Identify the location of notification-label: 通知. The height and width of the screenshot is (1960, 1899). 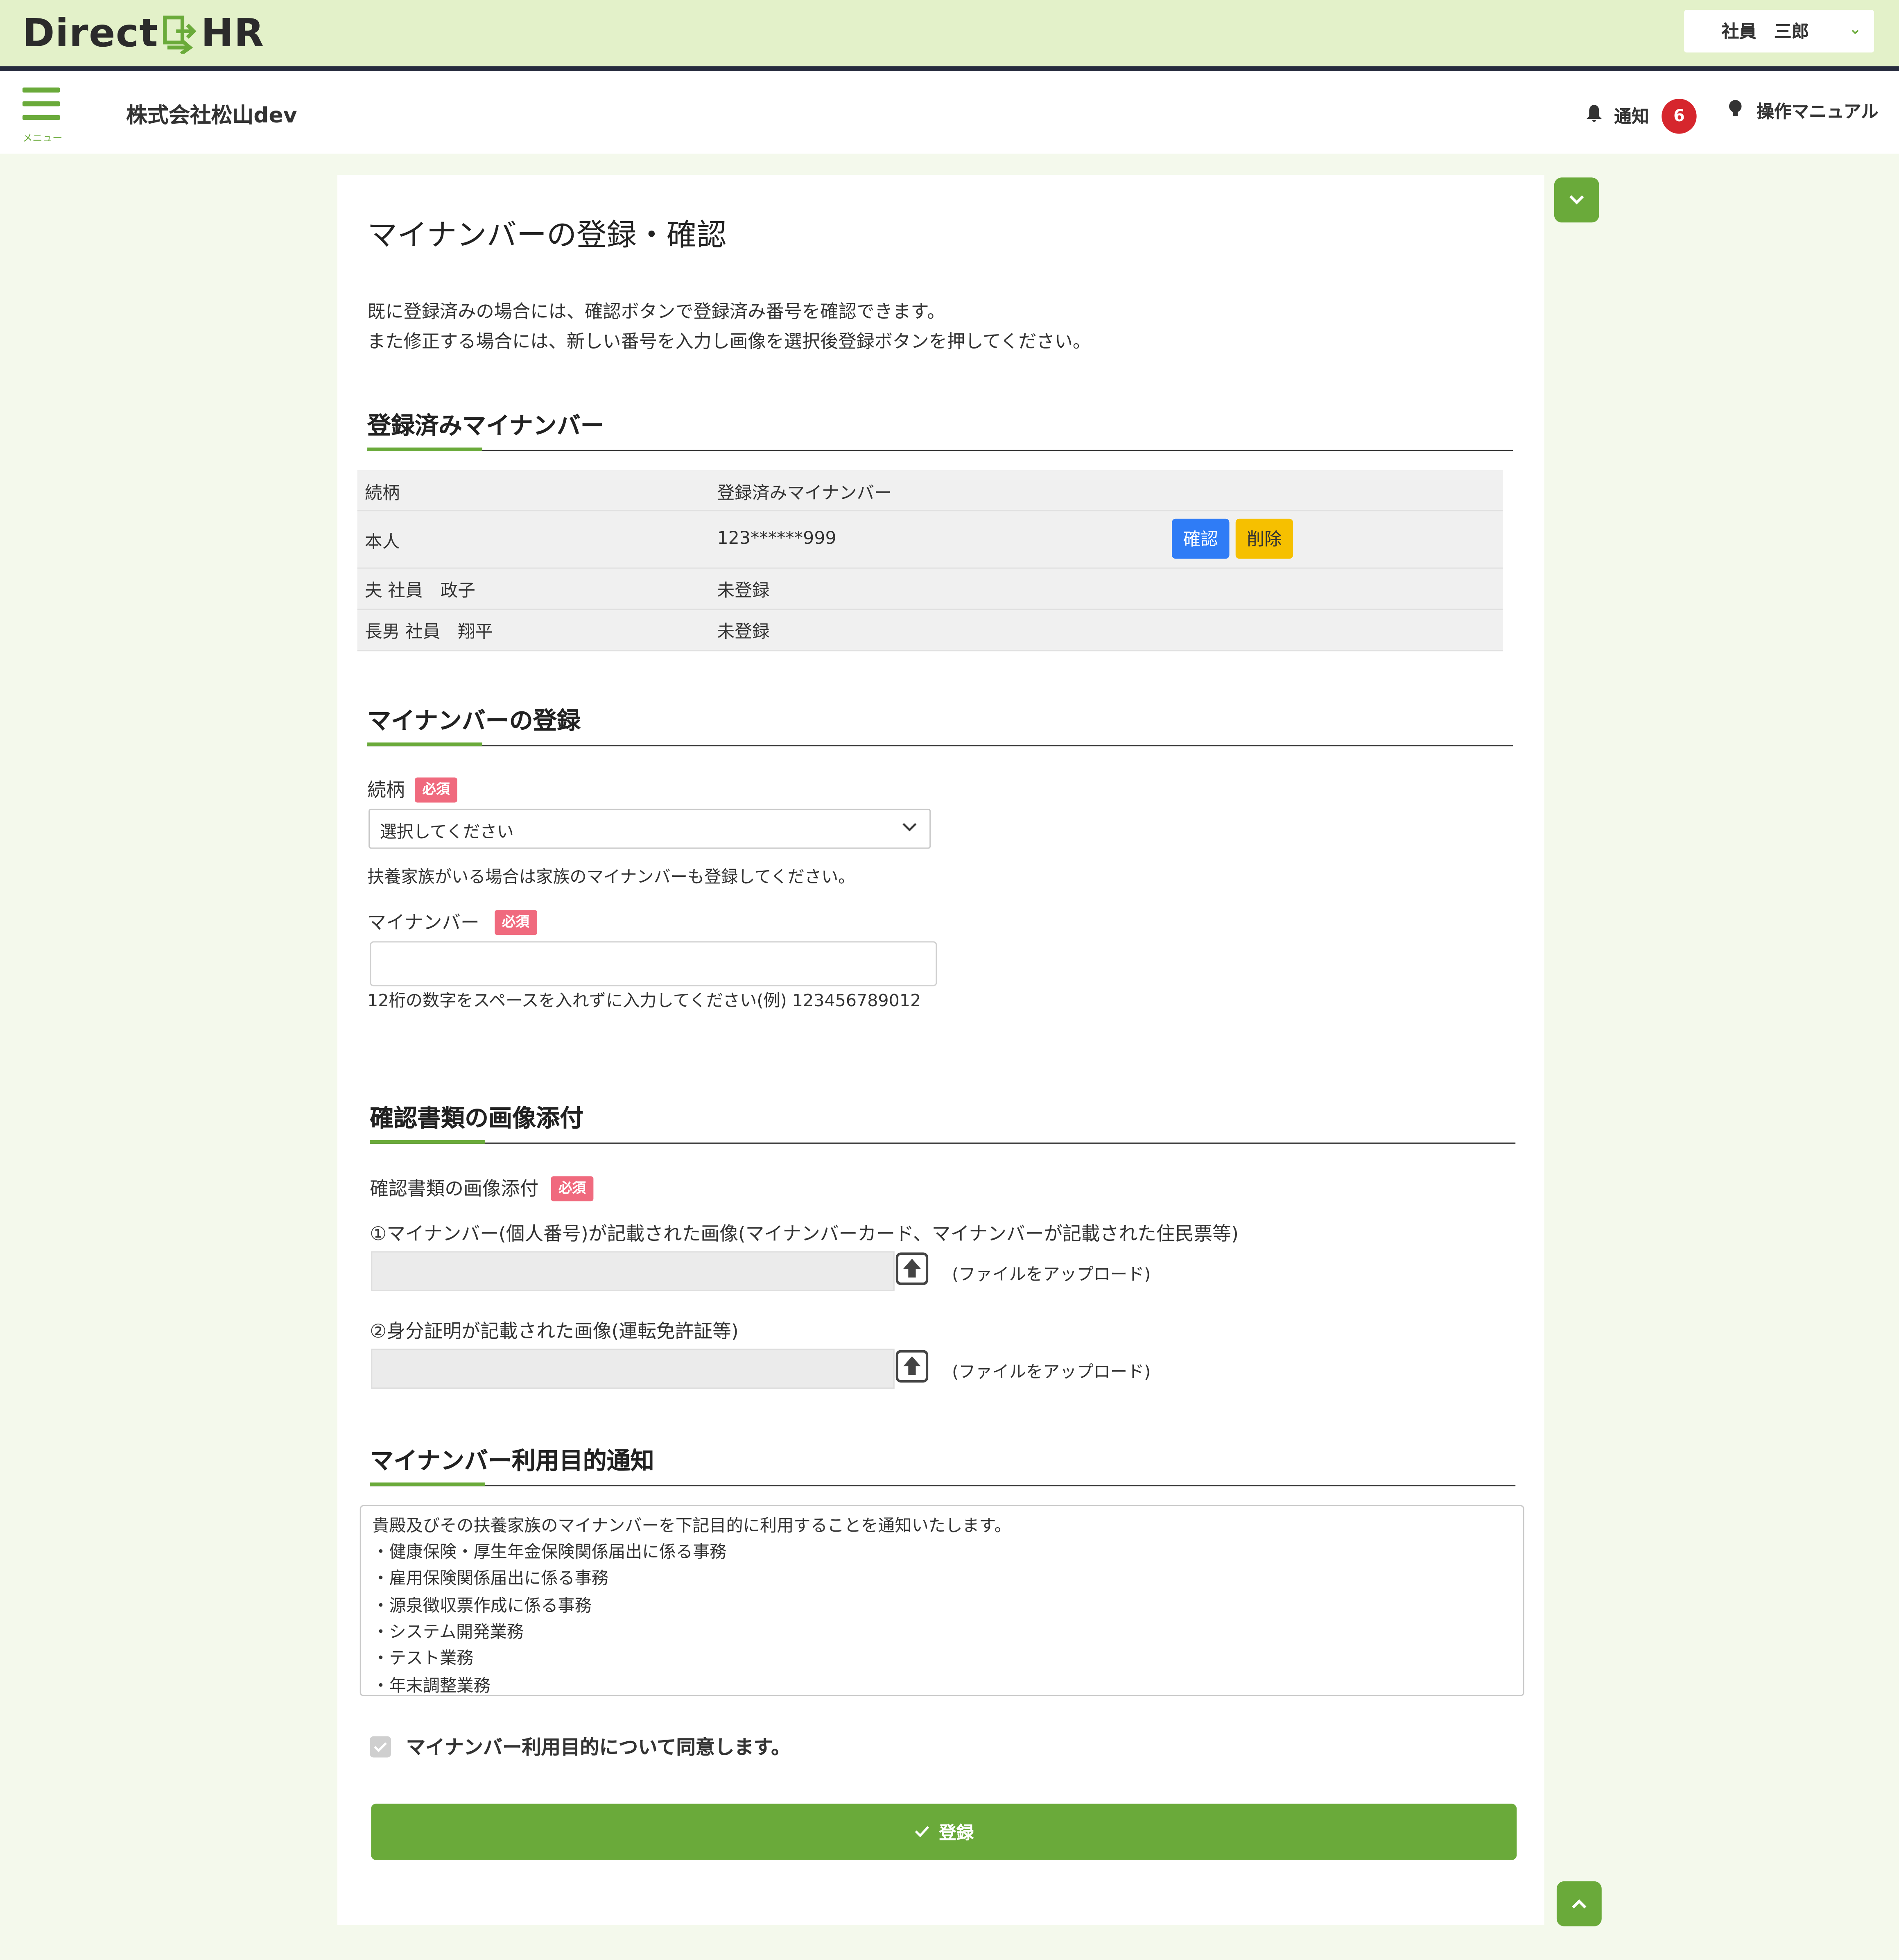
(1631, 117).